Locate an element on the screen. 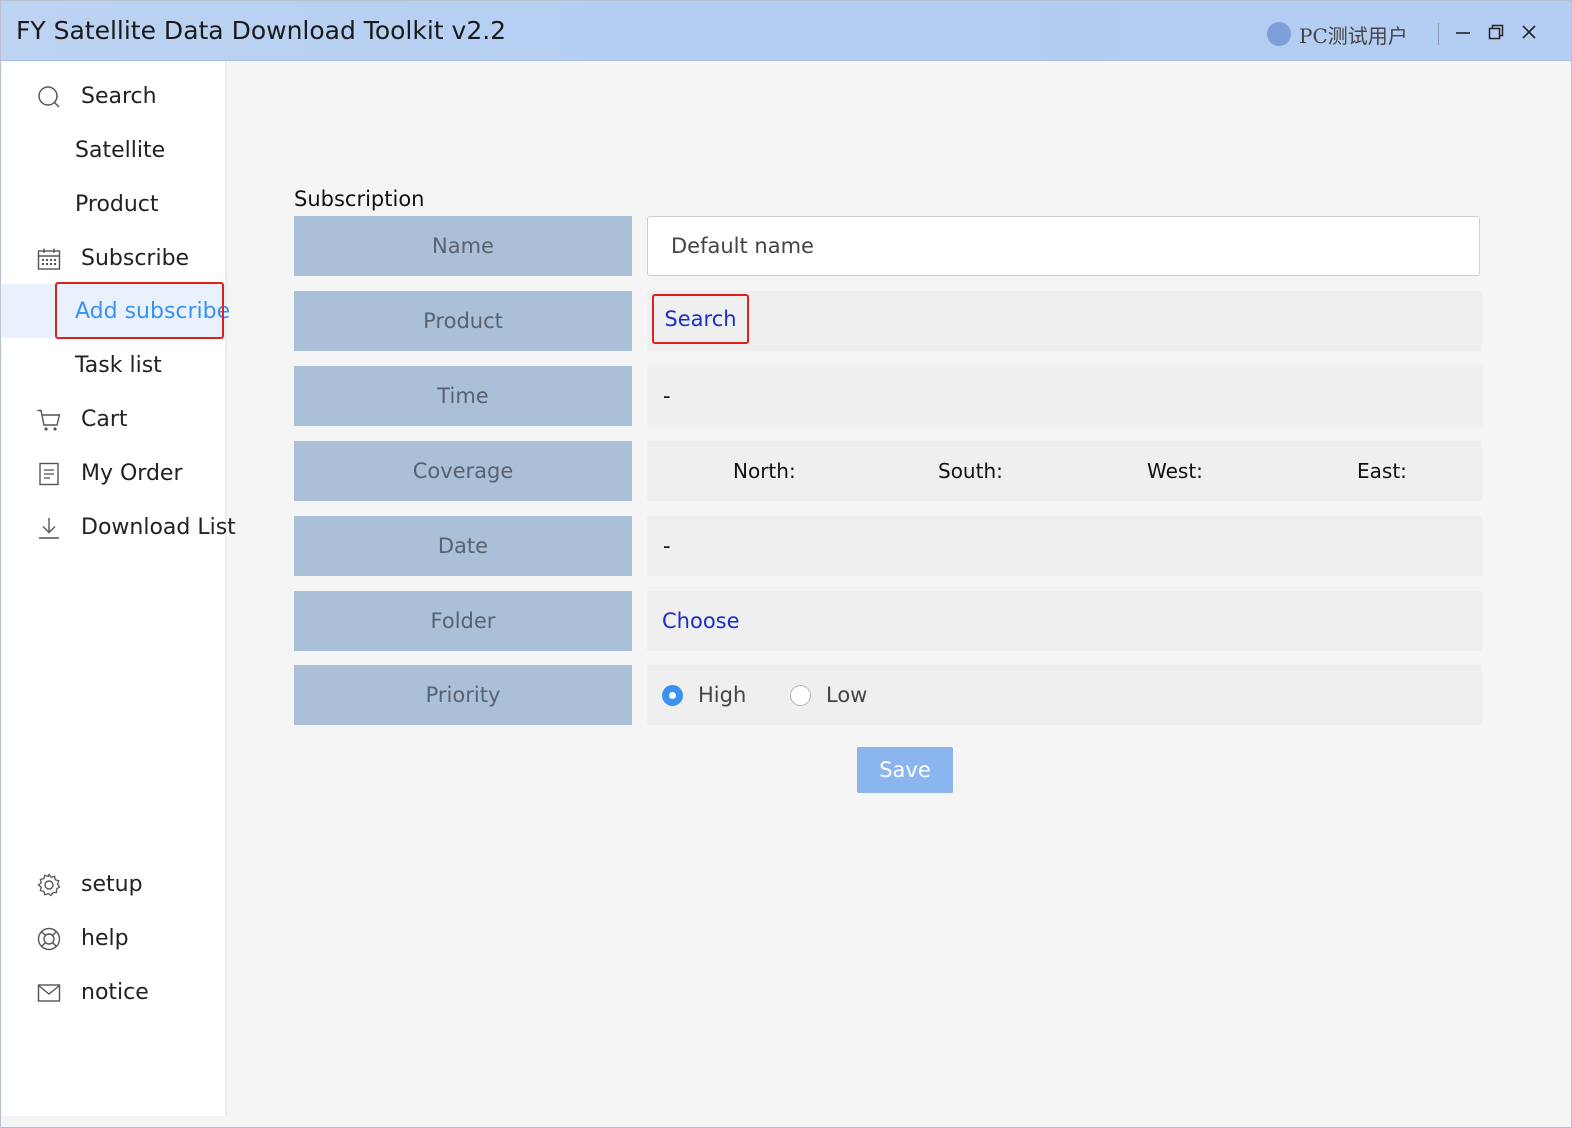 This screenshot has height=1128, width=1572. sidebar-item-satellite: Satellite is located at coordinates (113, 150).